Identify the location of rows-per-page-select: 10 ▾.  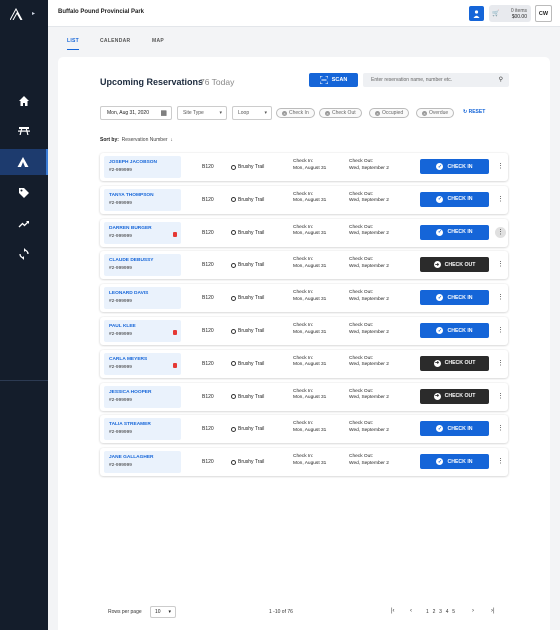
(163, 612).